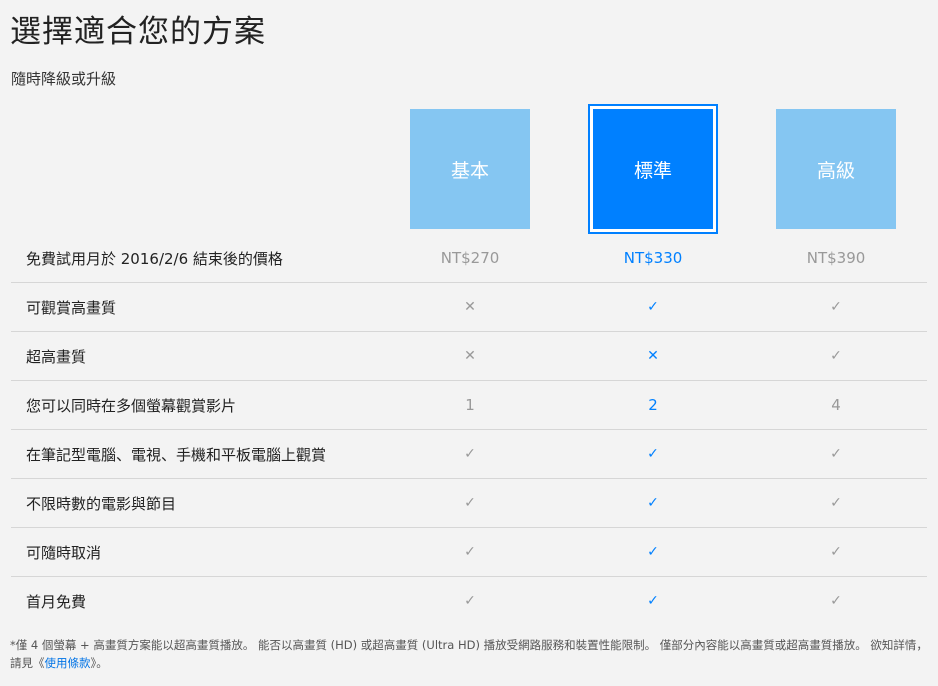 The height and width of the screenshot is (686, 938). What do you see at coordinates (71, 308) in the screenshot?
I see `row-label: 可觀賞高畫質` at bounding box center [71, 308].